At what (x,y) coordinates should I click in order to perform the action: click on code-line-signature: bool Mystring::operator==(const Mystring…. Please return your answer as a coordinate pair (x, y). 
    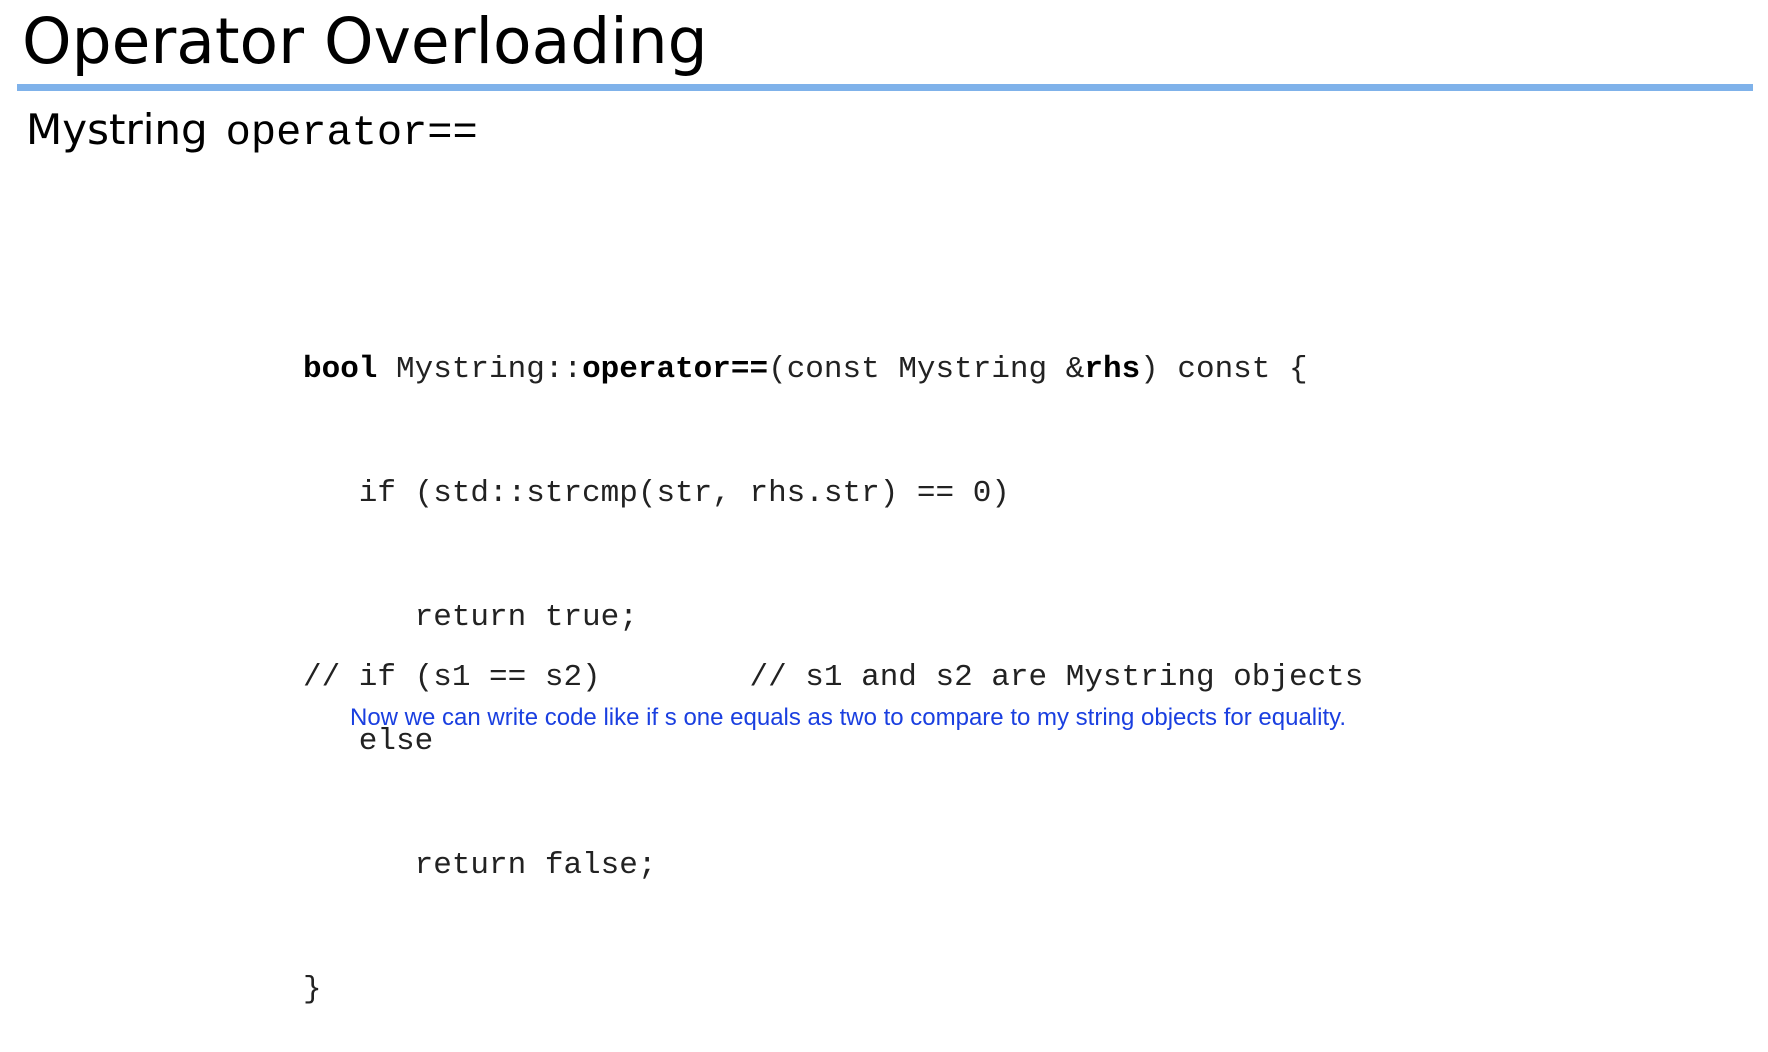
    Looking at the image, I should click on (805, 370).